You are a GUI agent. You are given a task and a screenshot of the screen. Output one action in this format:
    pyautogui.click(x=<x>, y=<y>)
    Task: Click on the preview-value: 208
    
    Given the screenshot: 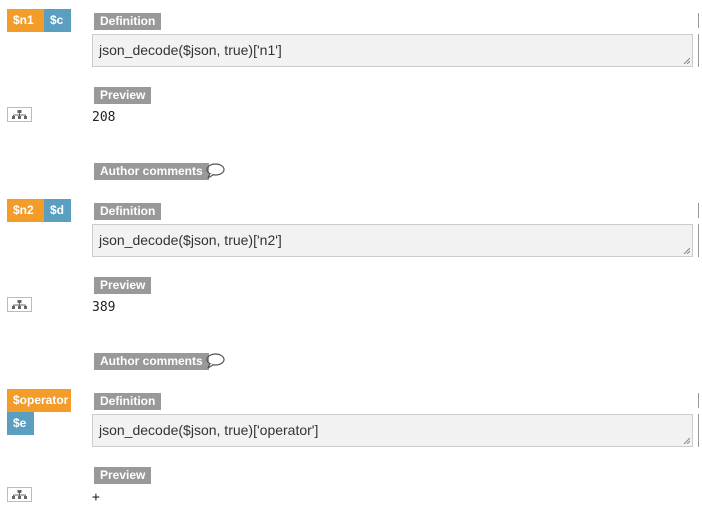 What is the action you would take?
    pyautogui.click(x=104, y=117)
    